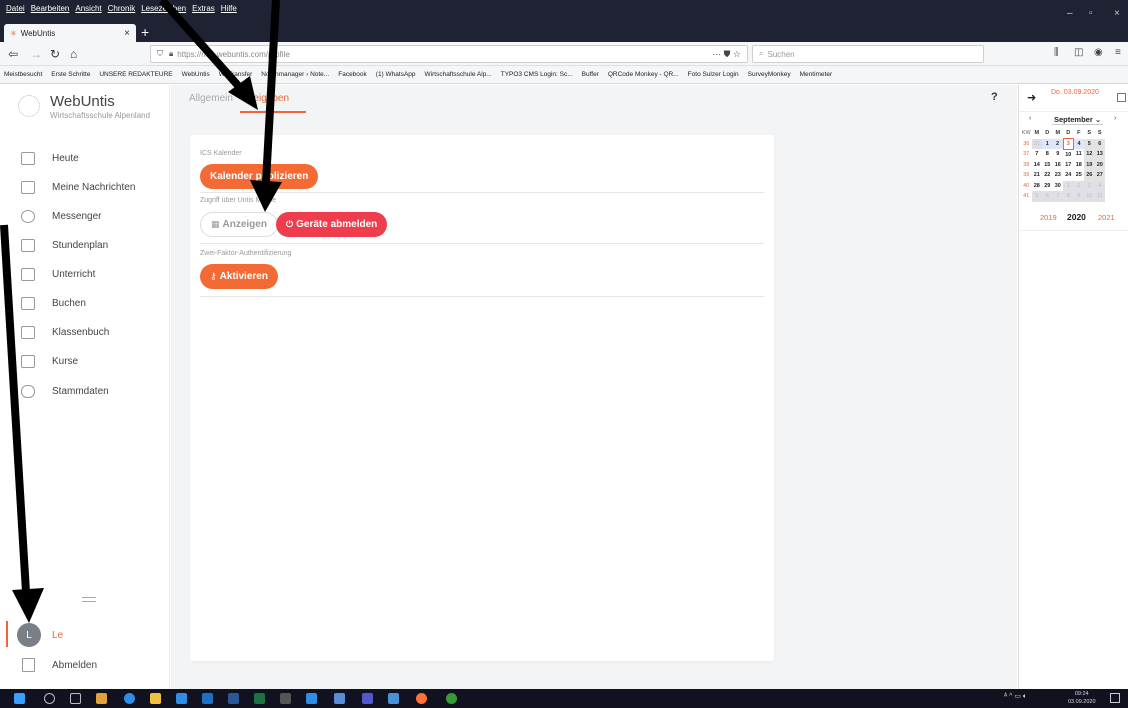  Describe the element at coordinates (1048, 217) in the screenshot. I see `prev-year: 2019` at that location.